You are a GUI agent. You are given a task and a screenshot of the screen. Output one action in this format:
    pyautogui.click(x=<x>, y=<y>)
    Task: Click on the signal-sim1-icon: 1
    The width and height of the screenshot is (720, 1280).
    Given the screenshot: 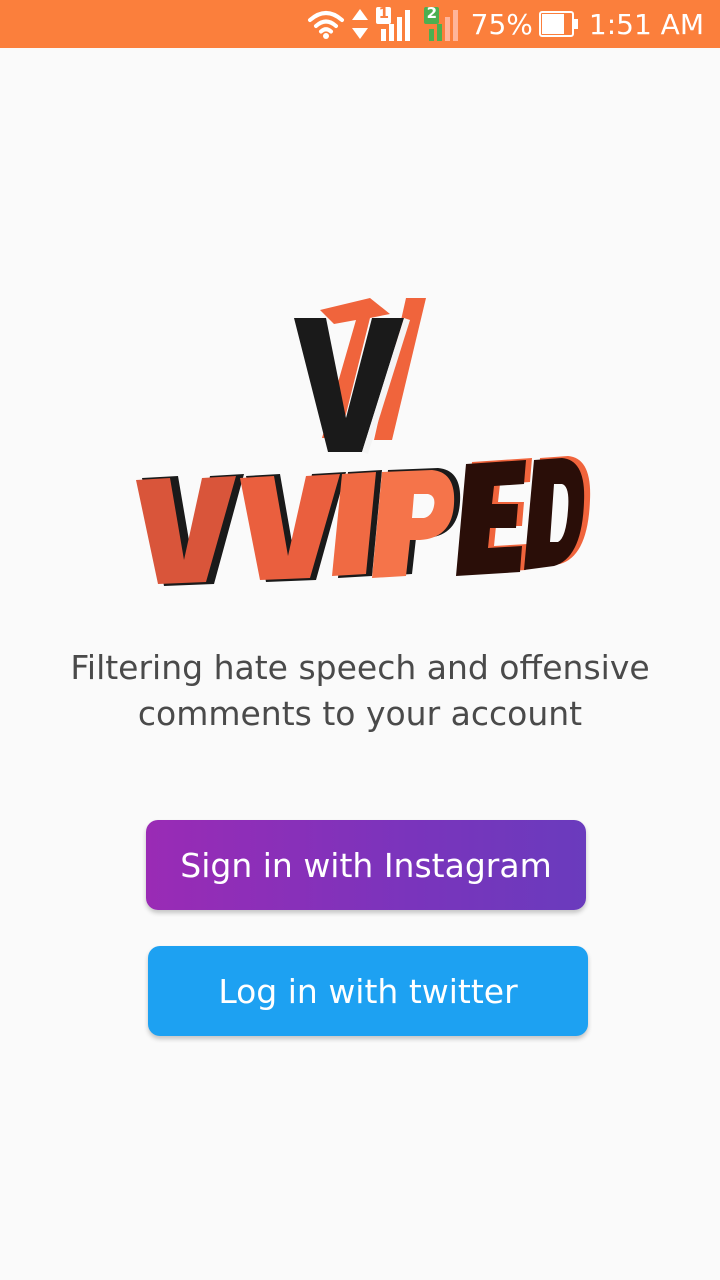 What is the action you would take?
    pyautogui.click(x=393, y=22)
    